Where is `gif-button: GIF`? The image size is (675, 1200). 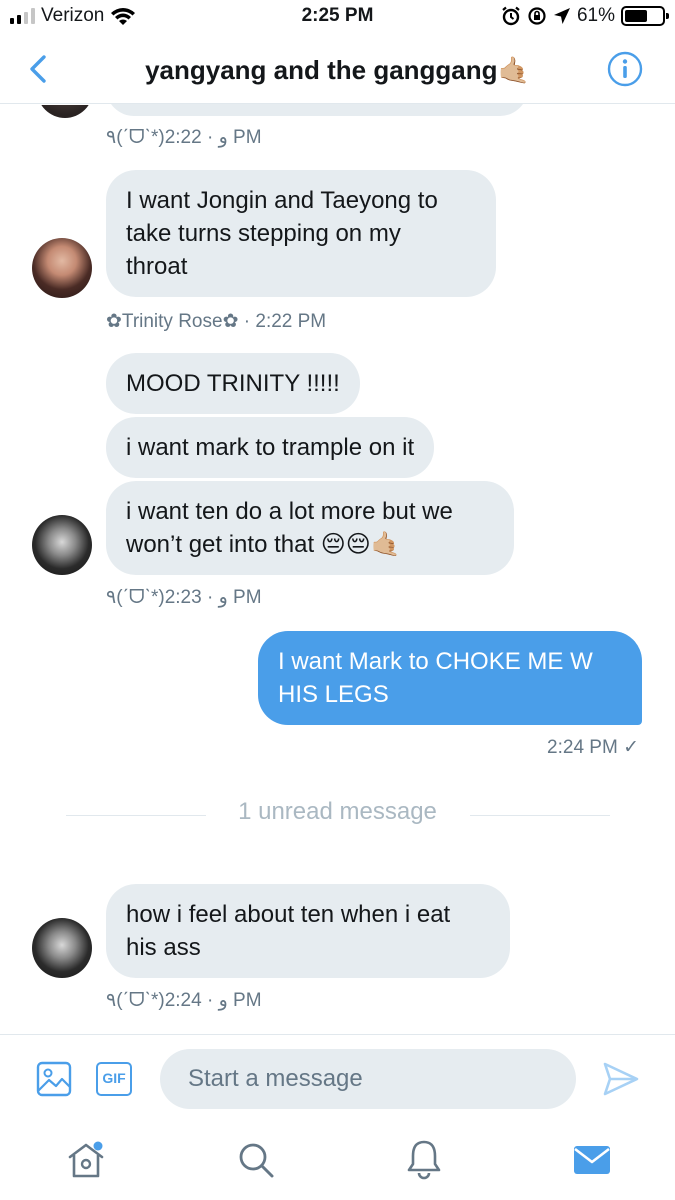
gif-button: GIF is located at coordinates (114, 1079).